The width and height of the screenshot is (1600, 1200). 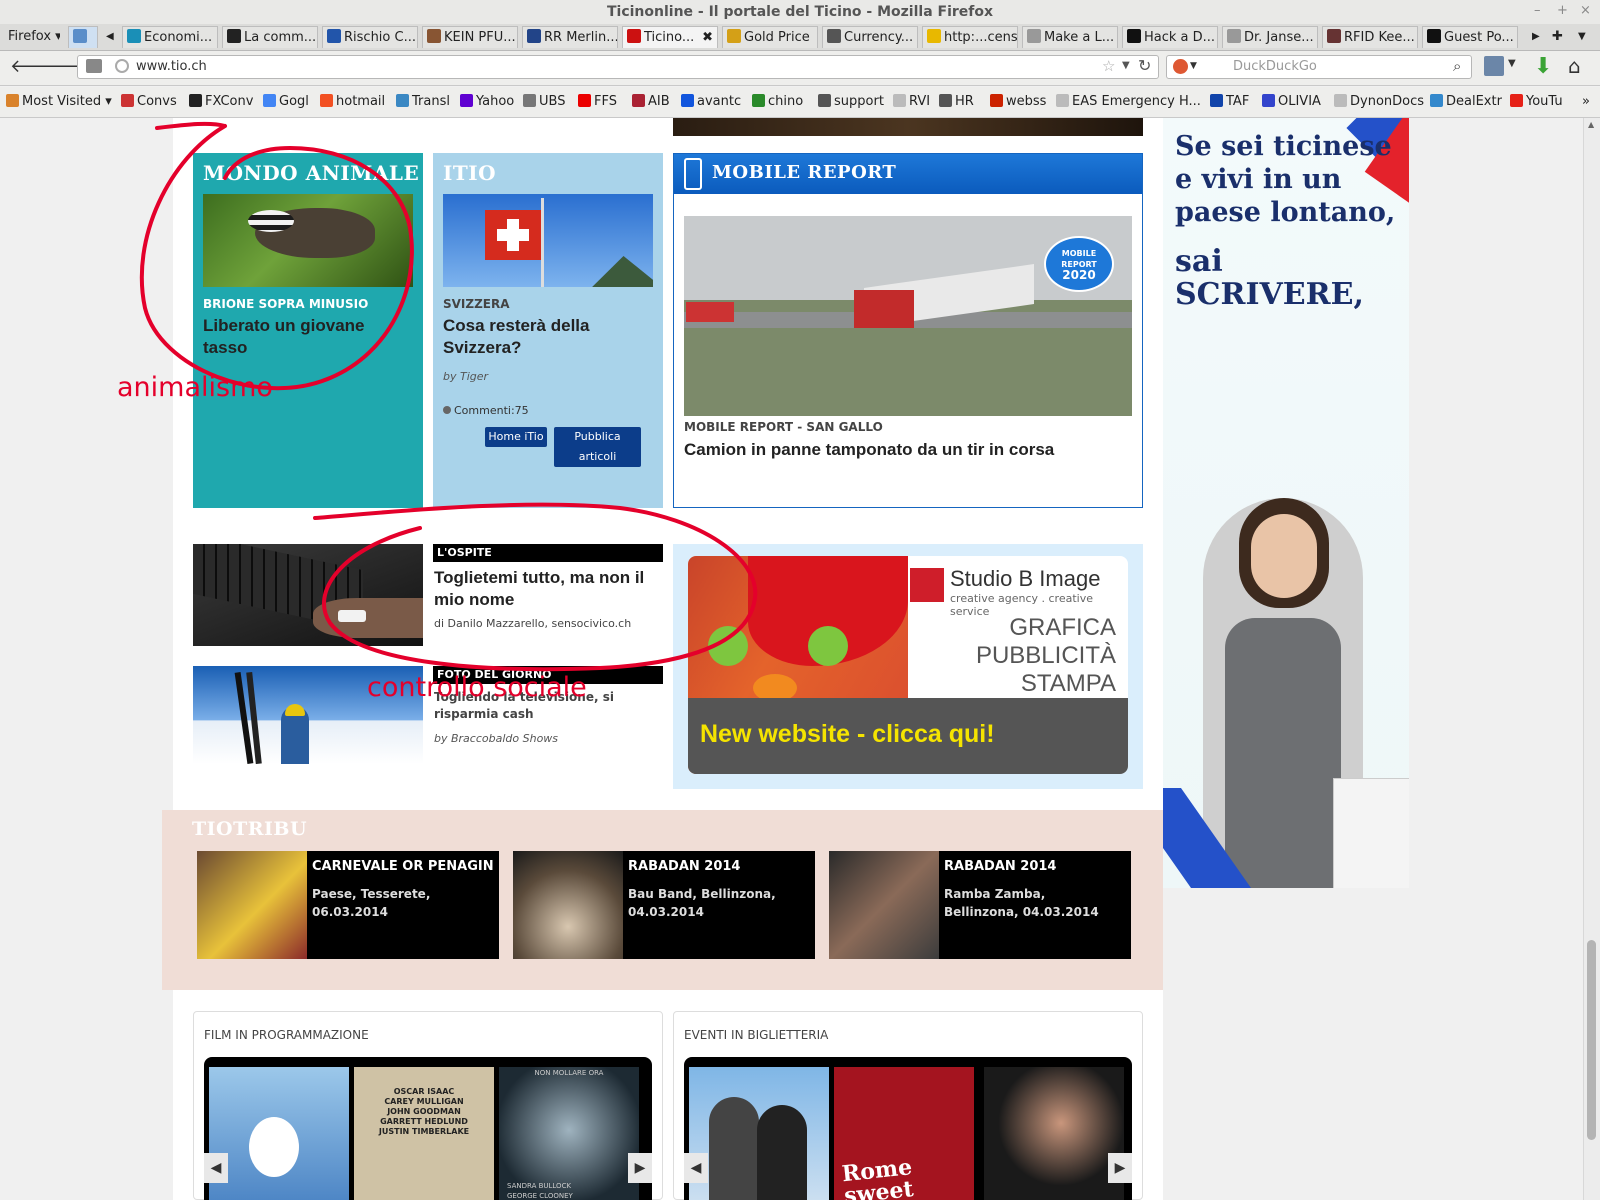 I want to click on bookmark-hotmail: hotmail, so click(x=352, y=101).